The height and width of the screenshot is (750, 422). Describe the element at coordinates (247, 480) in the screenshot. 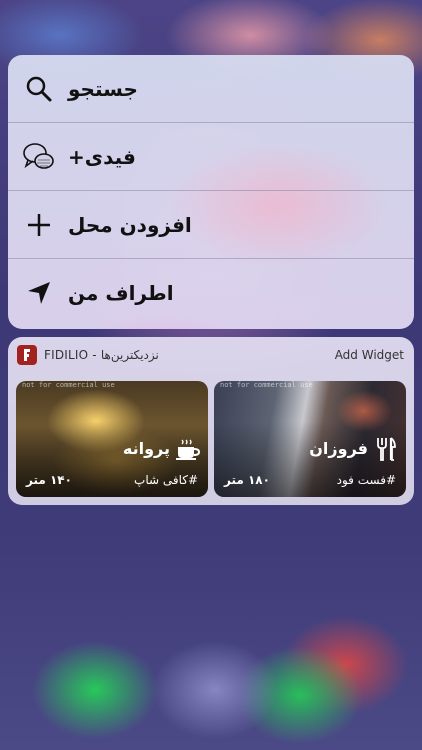

I see `place-distance: ۱۸۰ متر` at that location.